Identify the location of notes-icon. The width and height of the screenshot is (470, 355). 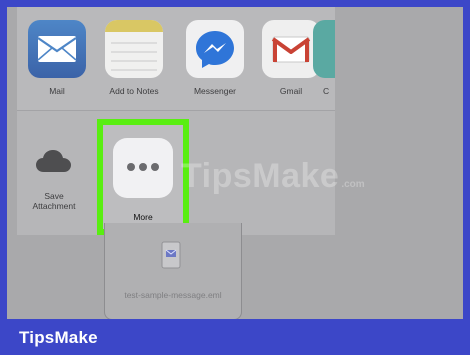
(134, 49).